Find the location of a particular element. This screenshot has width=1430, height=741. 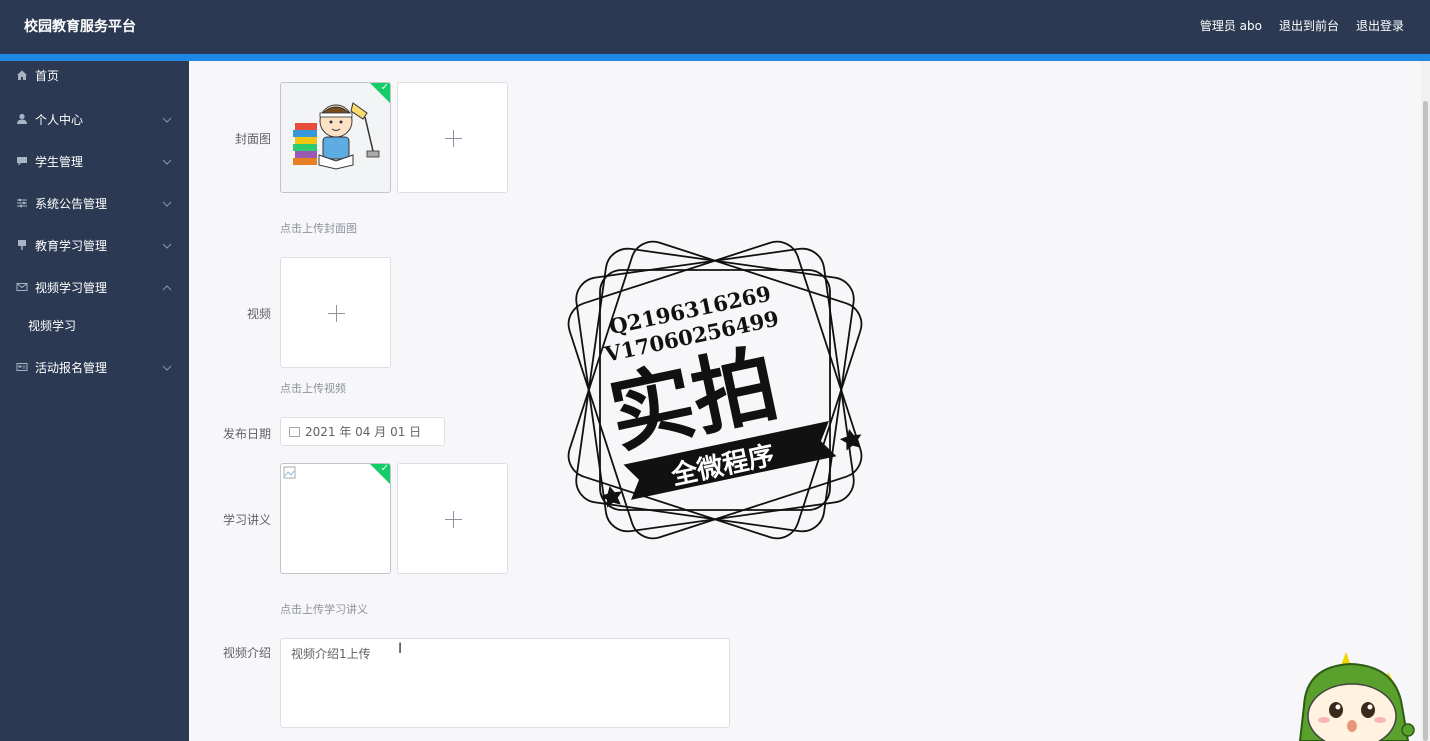

sidebar-item-announcement-management: 系统公告管理 is located at coordinates (94, 203).